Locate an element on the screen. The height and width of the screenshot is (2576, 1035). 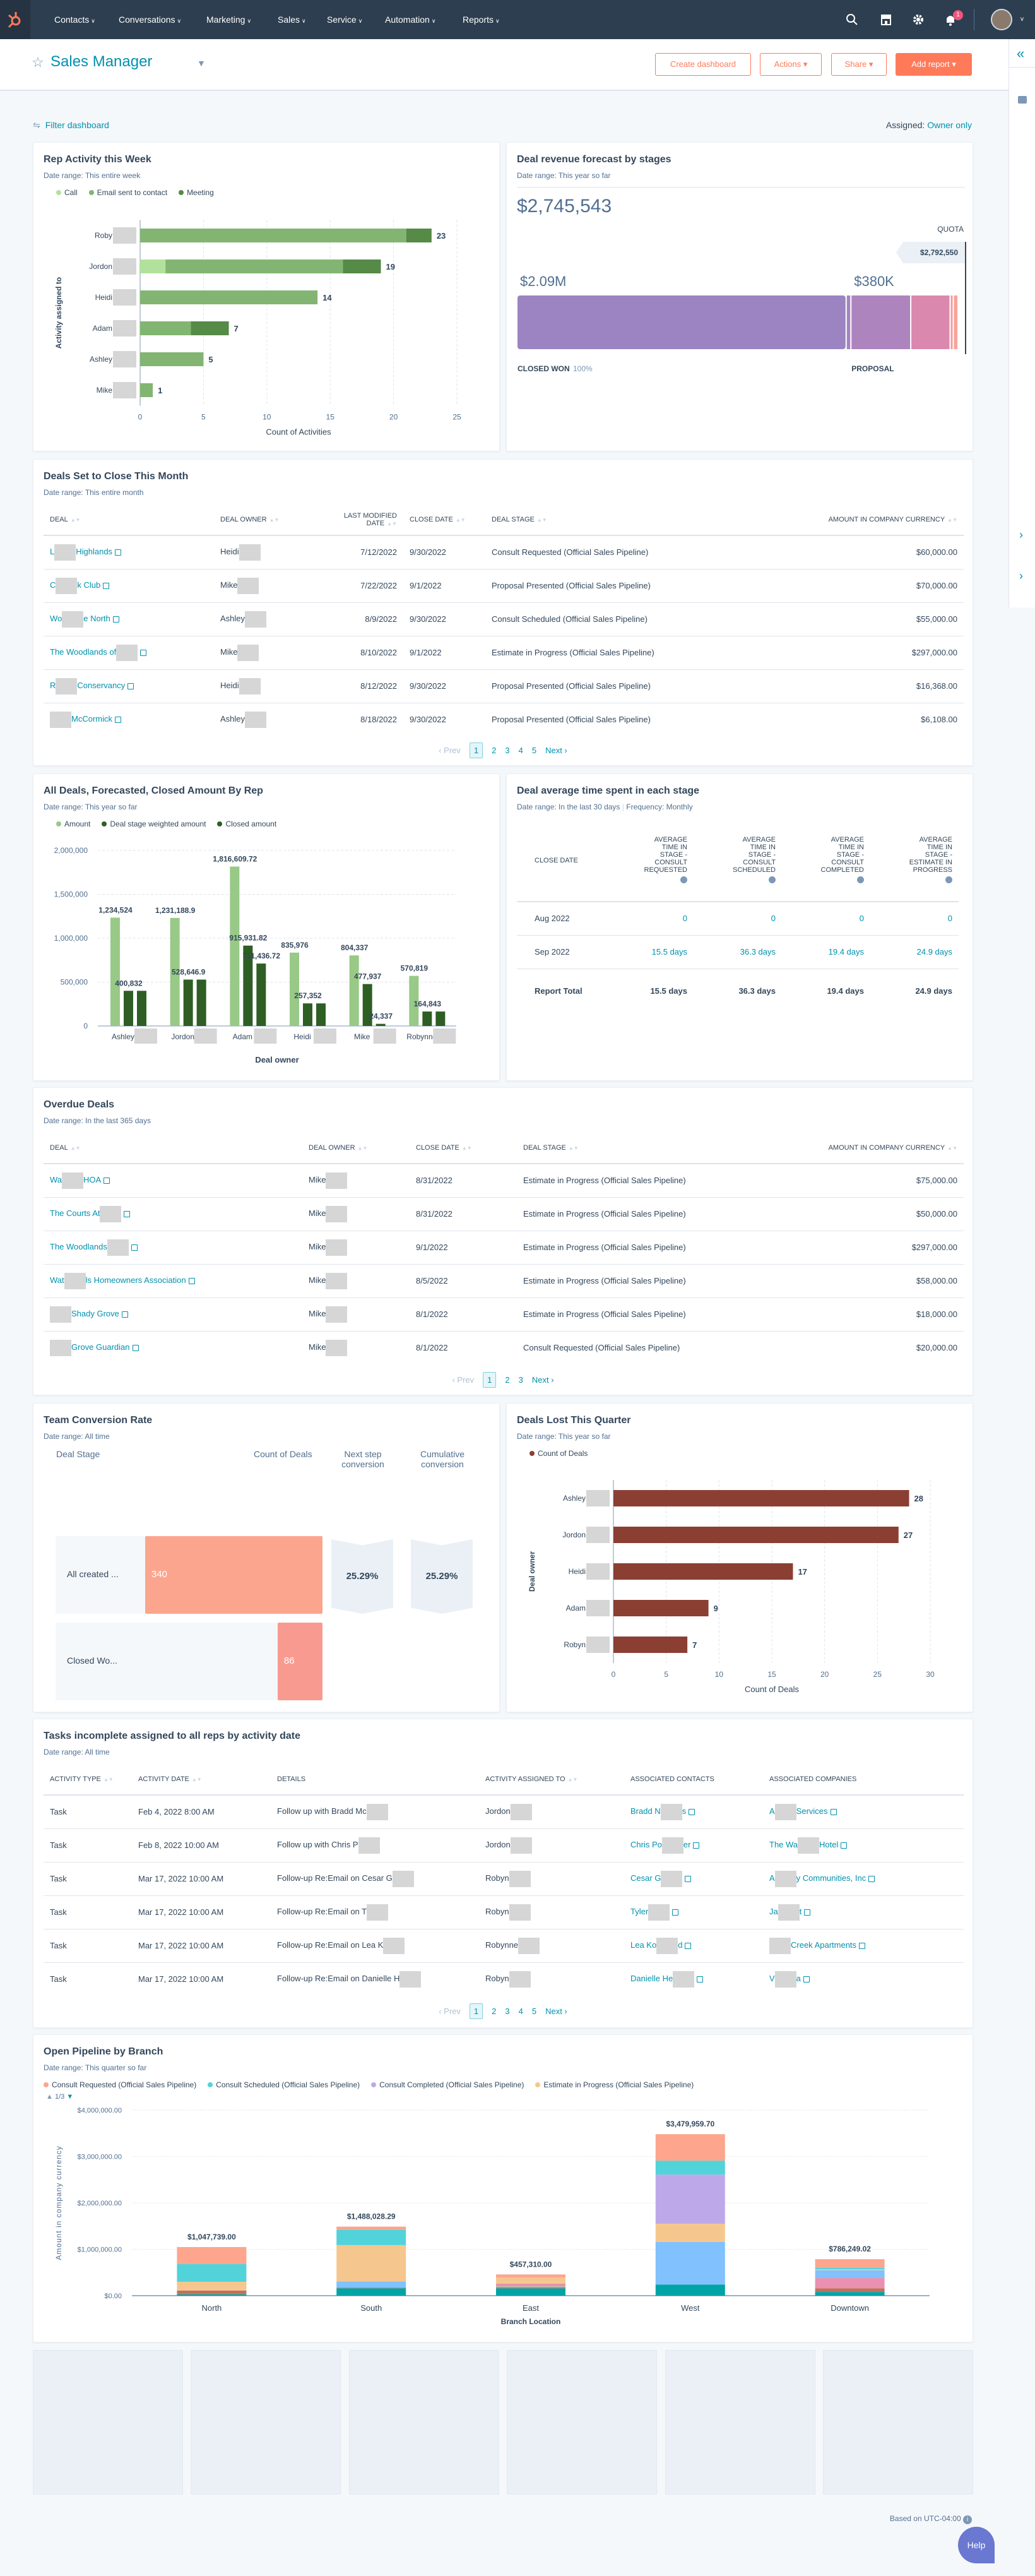
table-cell: R Conservancy is located at coordinates (129, 686).